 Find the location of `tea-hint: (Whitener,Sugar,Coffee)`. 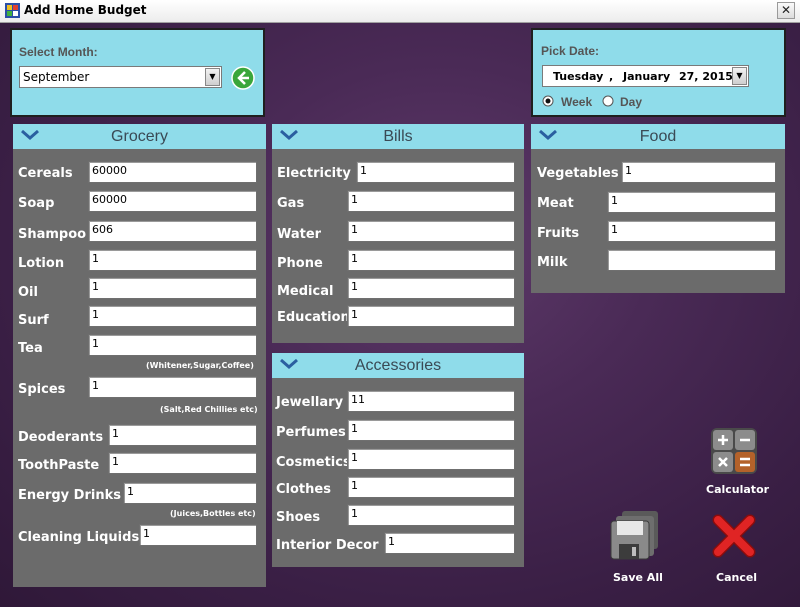

tea-hint: (Whitener,Sugar,Coffee) is located at coordinates (200, 365).